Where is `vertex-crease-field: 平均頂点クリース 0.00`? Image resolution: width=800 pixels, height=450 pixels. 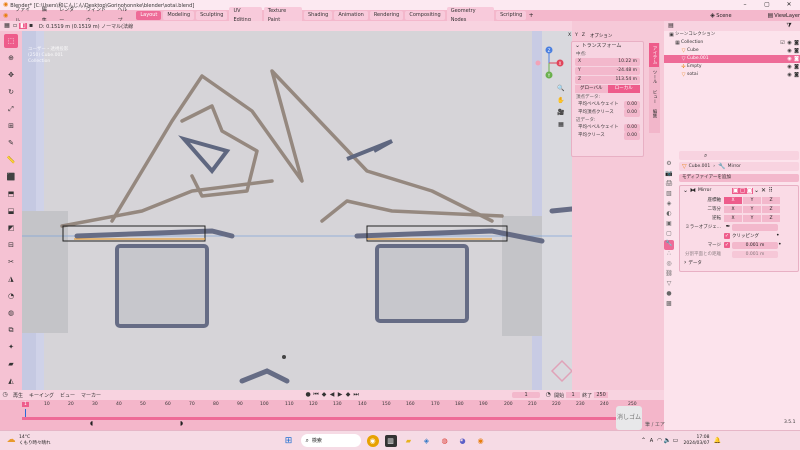 vertex-crease-field: 平均頂点クリース 0.00 is located at coordinates (607, 113).